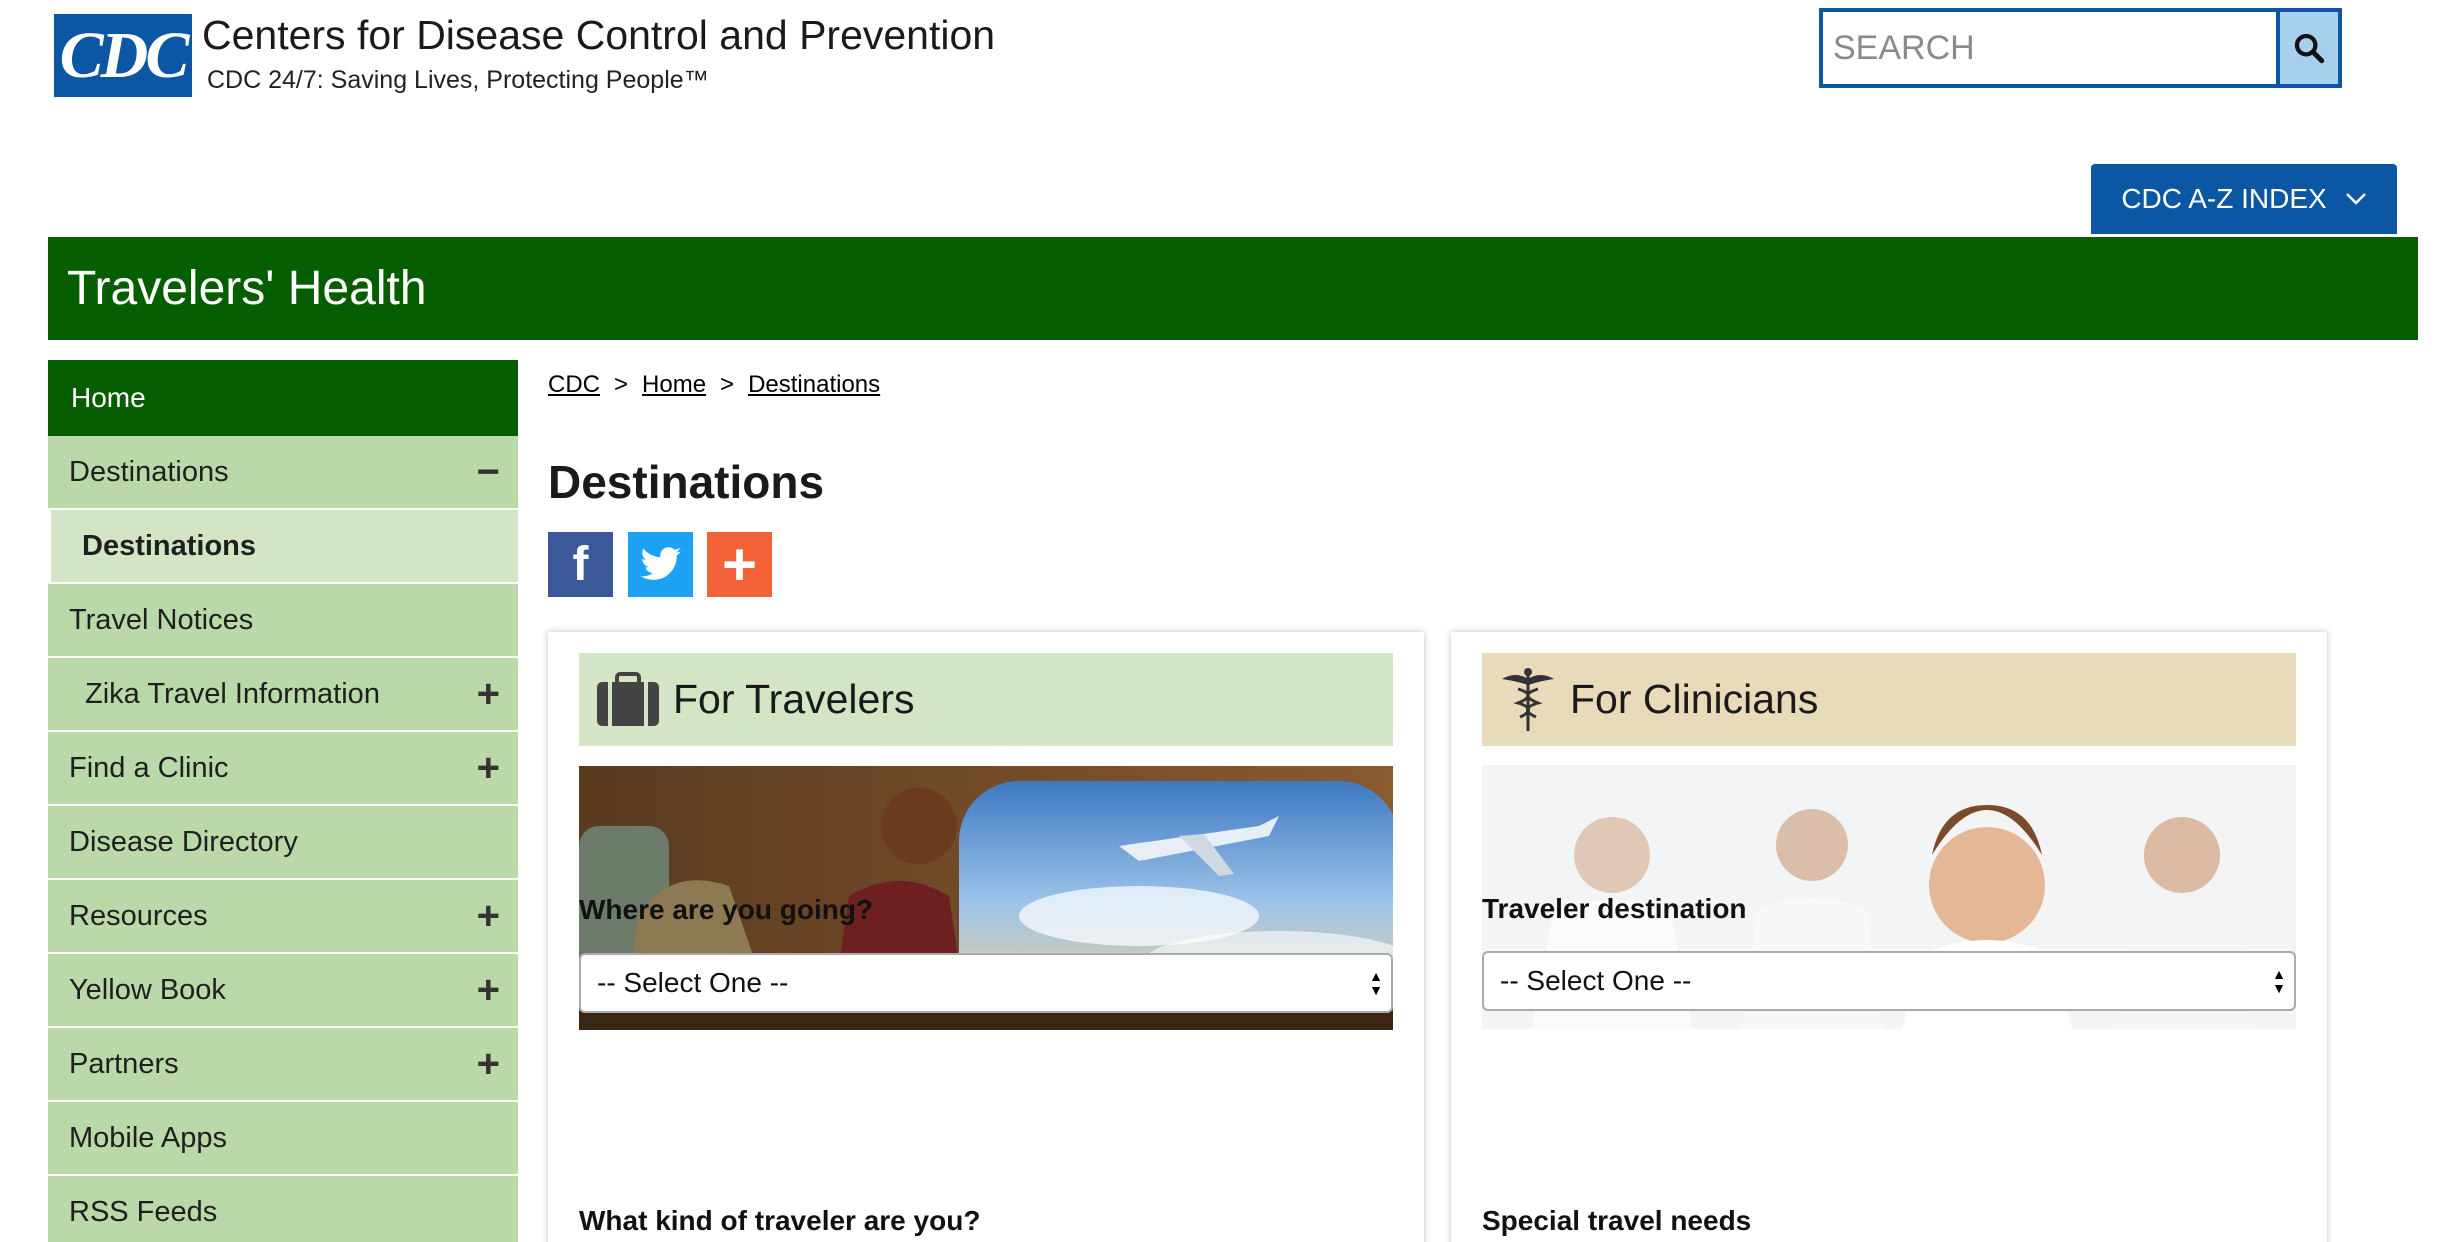  I want to click on suitcase-icon, so click(628, 698).